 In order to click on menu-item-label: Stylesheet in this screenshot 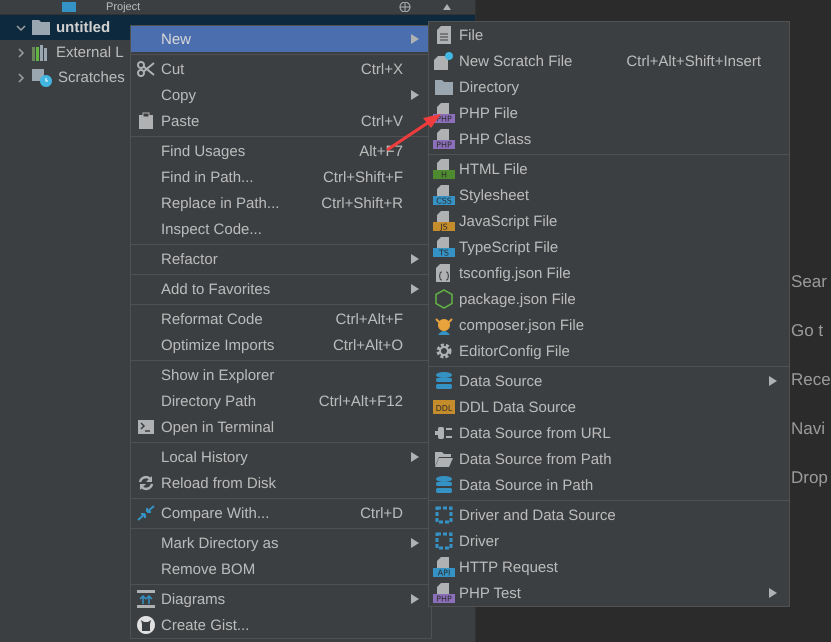, I will do `click(494, 195)`.